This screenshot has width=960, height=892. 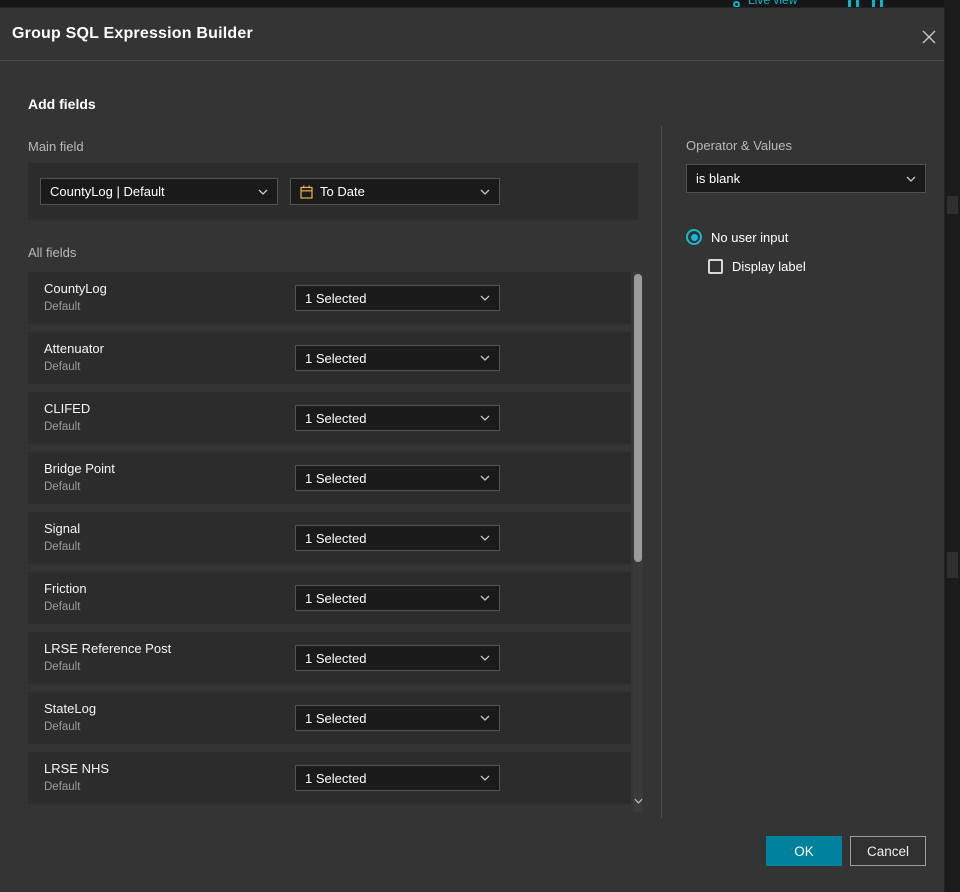 I want to click on live-view-label: Live view, so click(x=773, y=3).